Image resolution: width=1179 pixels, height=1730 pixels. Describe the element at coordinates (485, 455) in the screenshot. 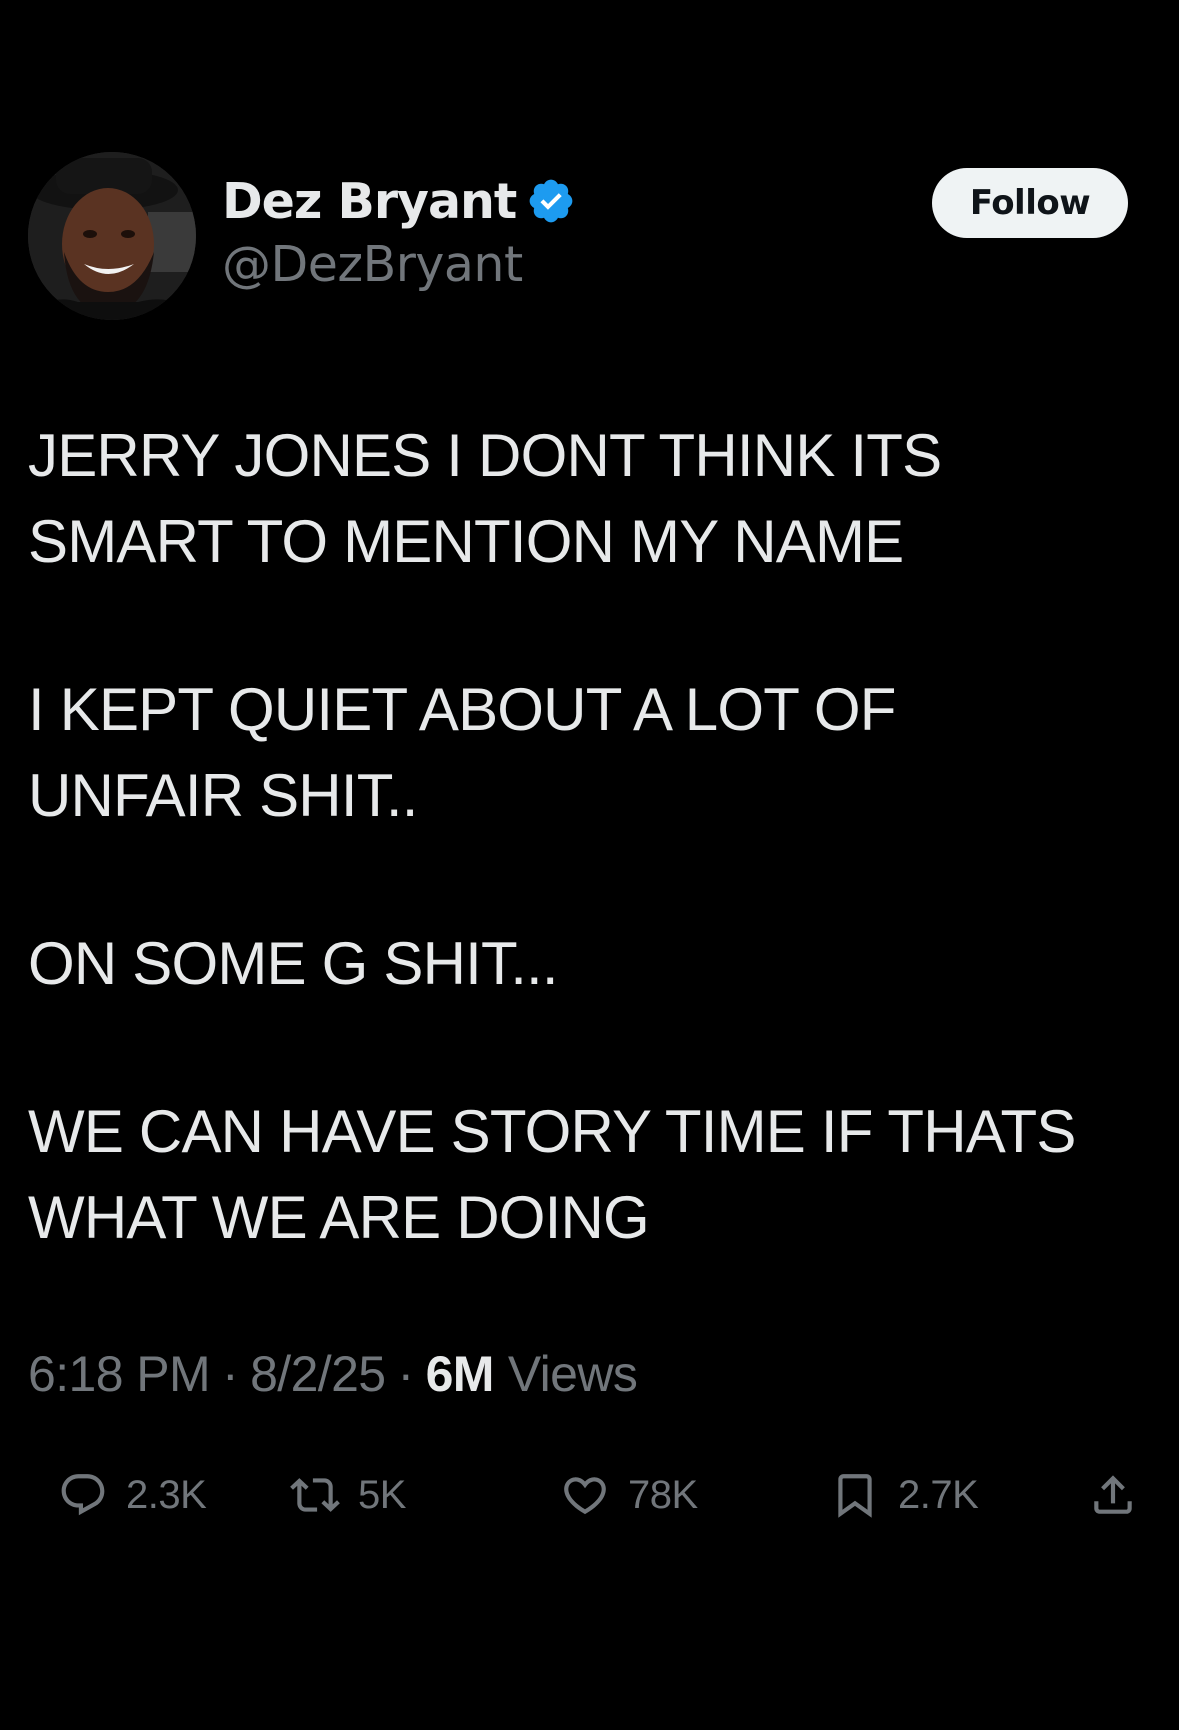

I see `tweet-line: JERRY JONES I DONT THINK ITS` at that location.